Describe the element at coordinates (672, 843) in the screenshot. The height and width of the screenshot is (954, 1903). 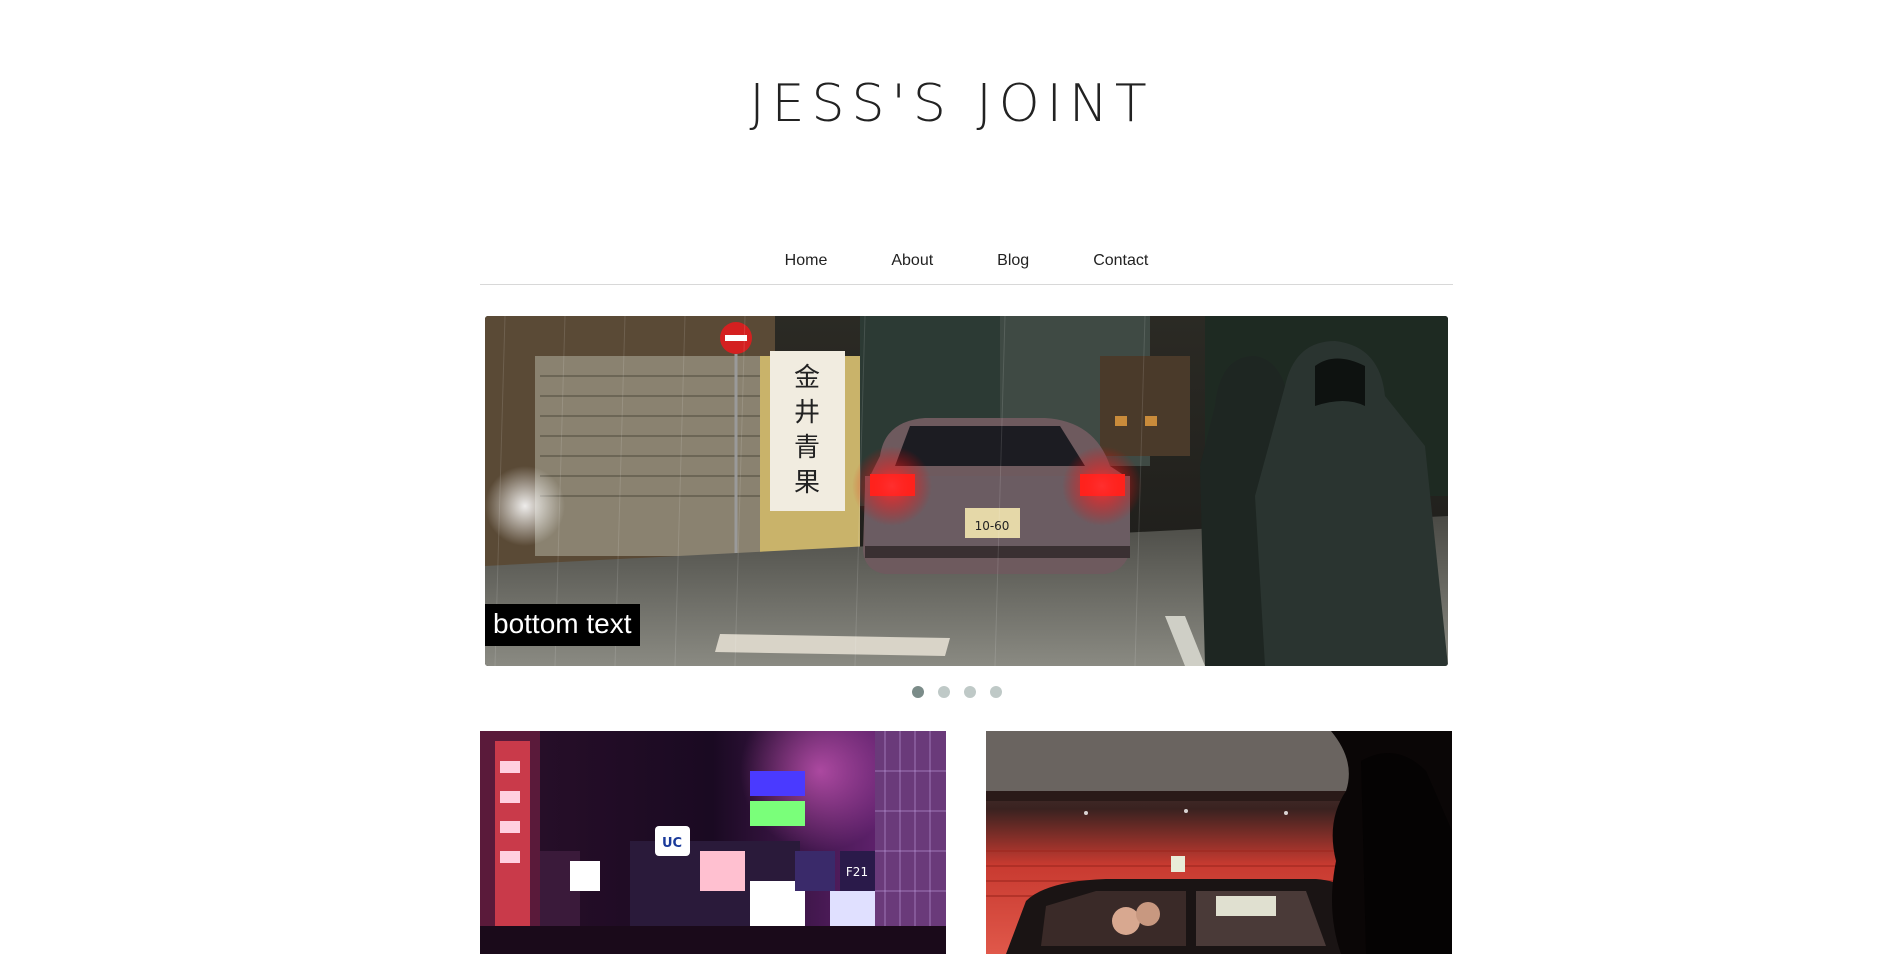
I see `svg-text: UC` at that location.